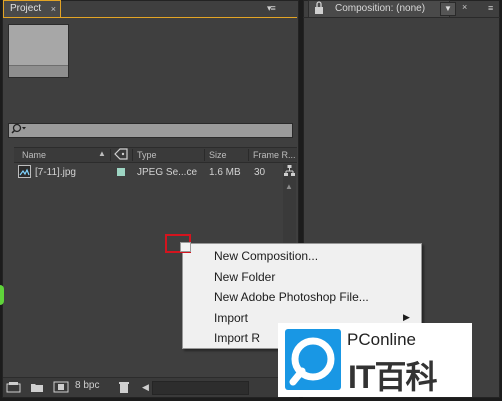  I want to click on panel-divider, so click(401, 17).